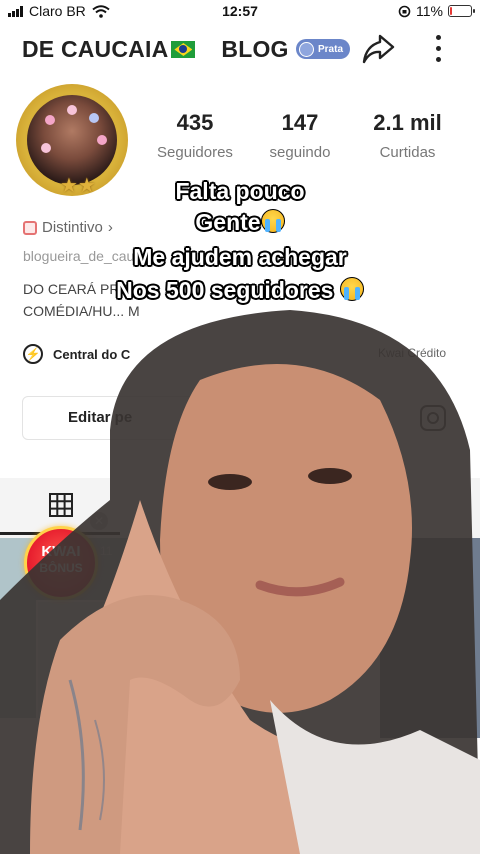  I want to click on orientation-lock-icon, so click(404, 11).